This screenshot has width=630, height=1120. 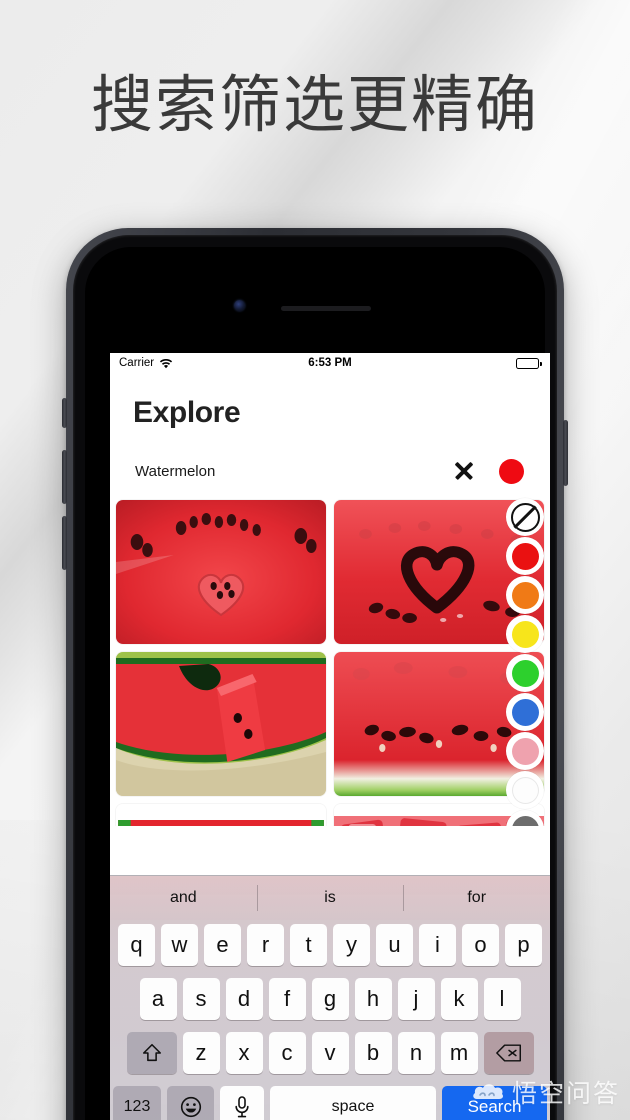 What do you see at coordinates (394, 945) in the screenshot?
I see `key-u: u` at bounding box center [394, 945].